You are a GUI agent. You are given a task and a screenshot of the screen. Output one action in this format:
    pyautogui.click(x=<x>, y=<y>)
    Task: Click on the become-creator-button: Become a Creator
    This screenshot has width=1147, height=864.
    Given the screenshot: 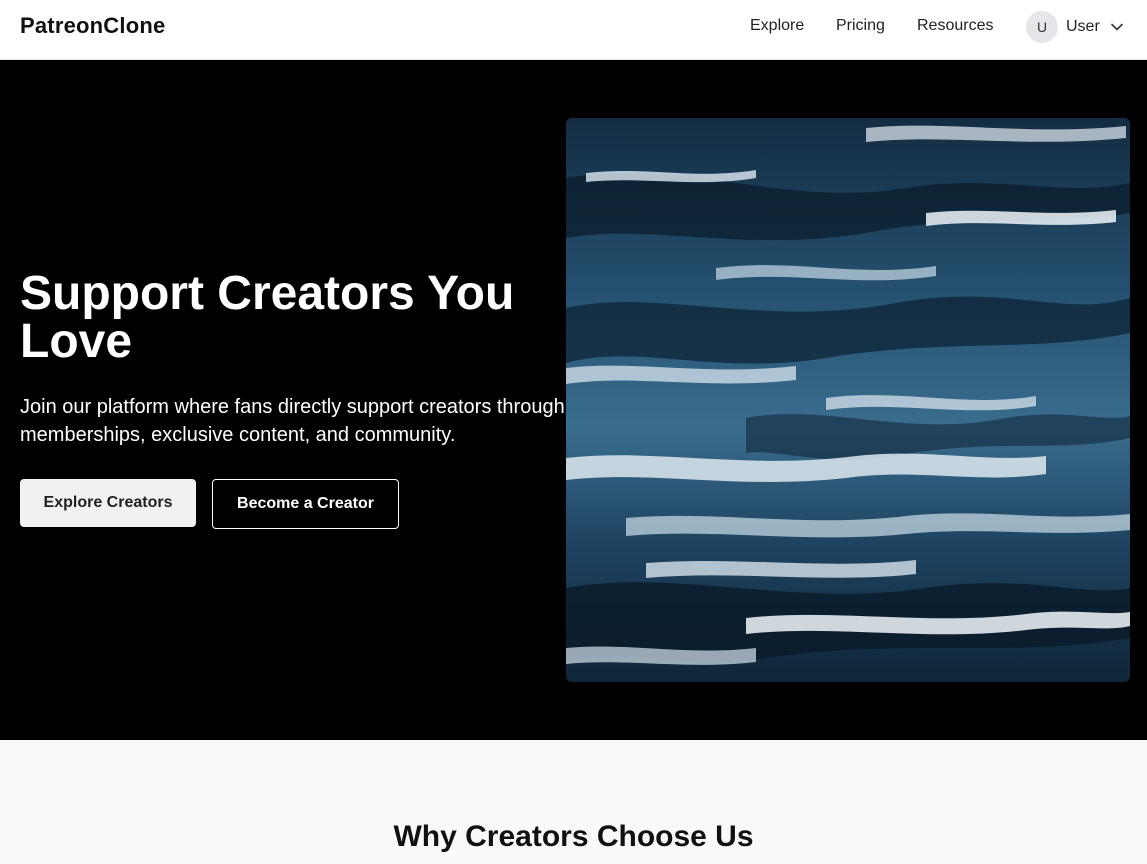 What is the action you would take?
    pyautogui.click(x=305, y=504)
    